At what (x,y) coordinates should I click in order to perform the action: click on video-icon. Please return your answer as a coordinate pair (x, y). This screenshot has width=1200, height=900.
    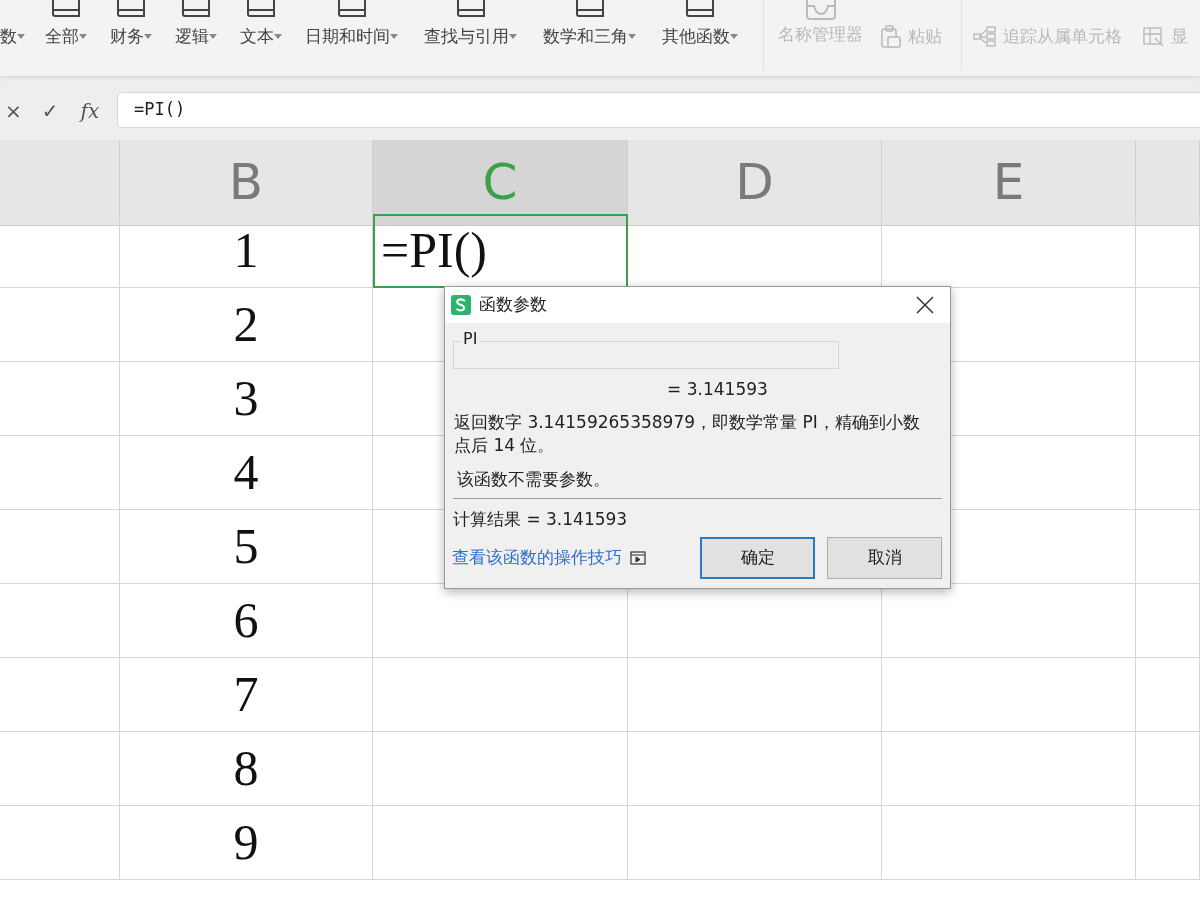
    Looking at the image, I should click on (638, 557).